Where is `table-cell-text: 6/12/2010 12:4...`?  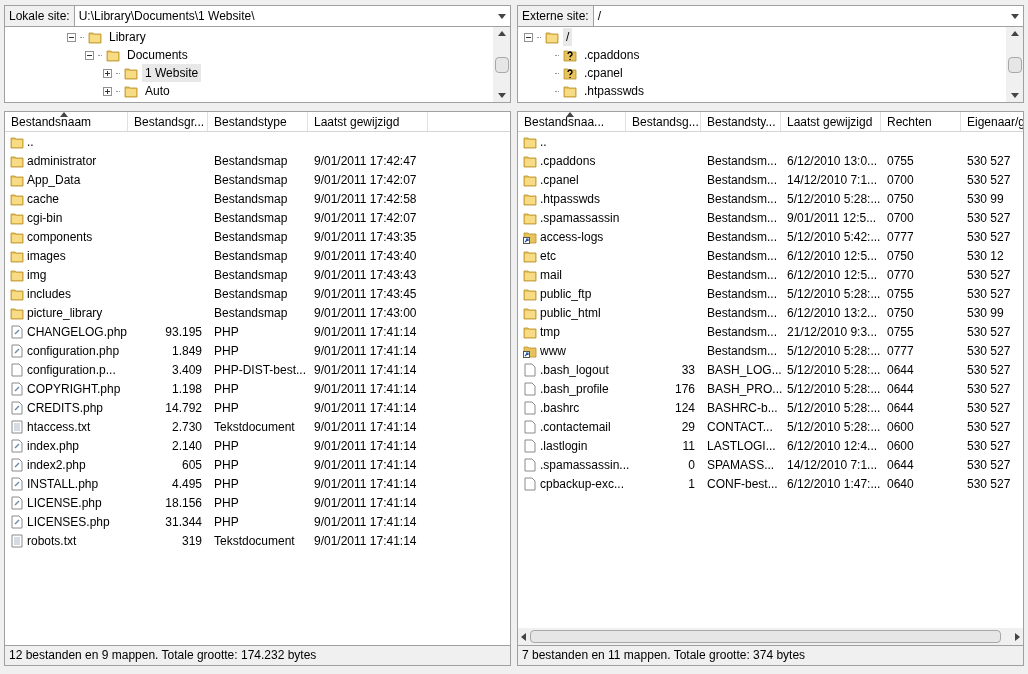 table-cell-text: 6/12/2010 12:4... is located at coordinates (832, 446).